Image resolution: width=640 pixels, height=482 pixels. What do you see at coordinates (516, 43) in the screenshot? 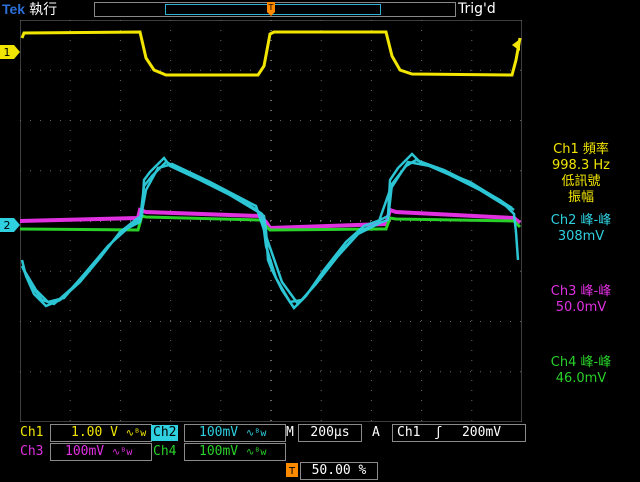
I see `trigger-level-arrow` at bounding box center [516, 43].